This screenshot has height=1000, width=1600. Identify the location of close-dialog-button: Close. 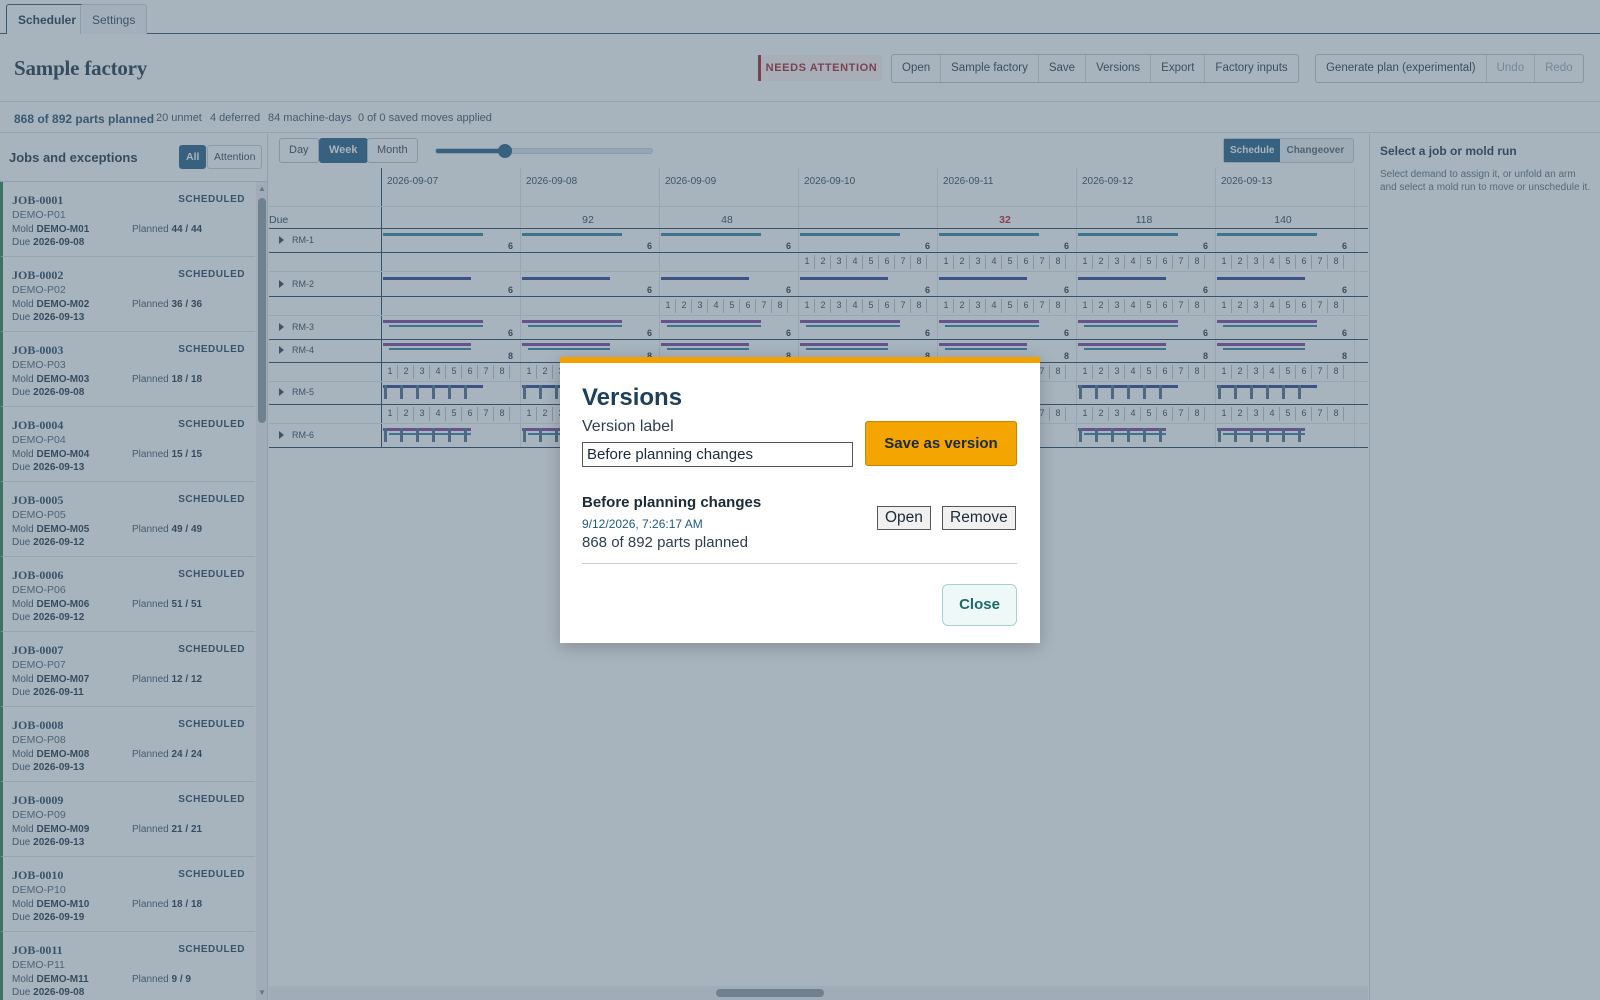
(979, 605).